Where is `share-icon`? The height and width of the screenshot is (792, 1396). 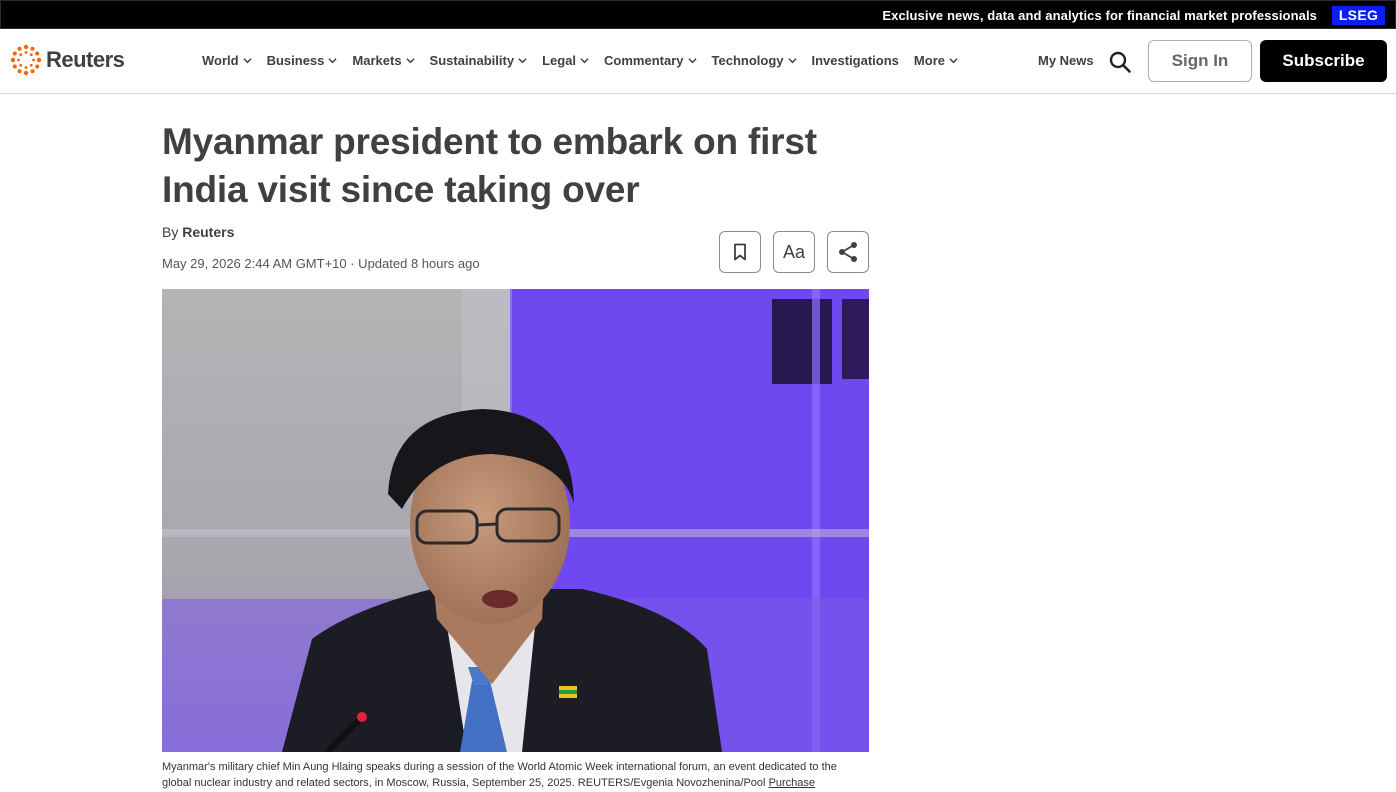 share-icon is located at coordinates (848, 252).